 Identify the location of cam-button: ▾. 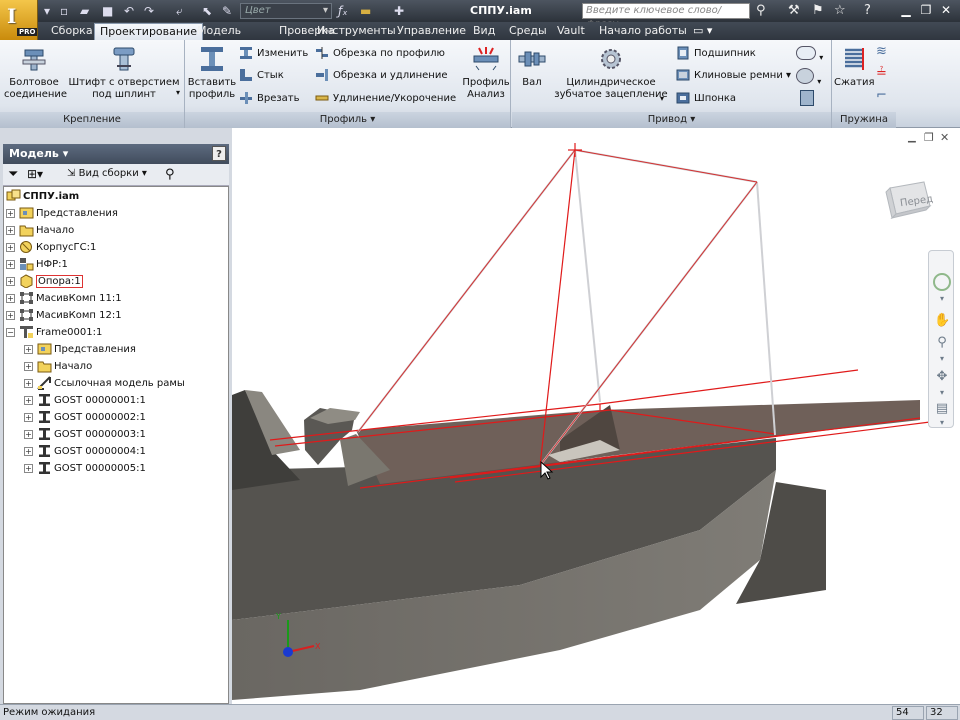
(809, 55).